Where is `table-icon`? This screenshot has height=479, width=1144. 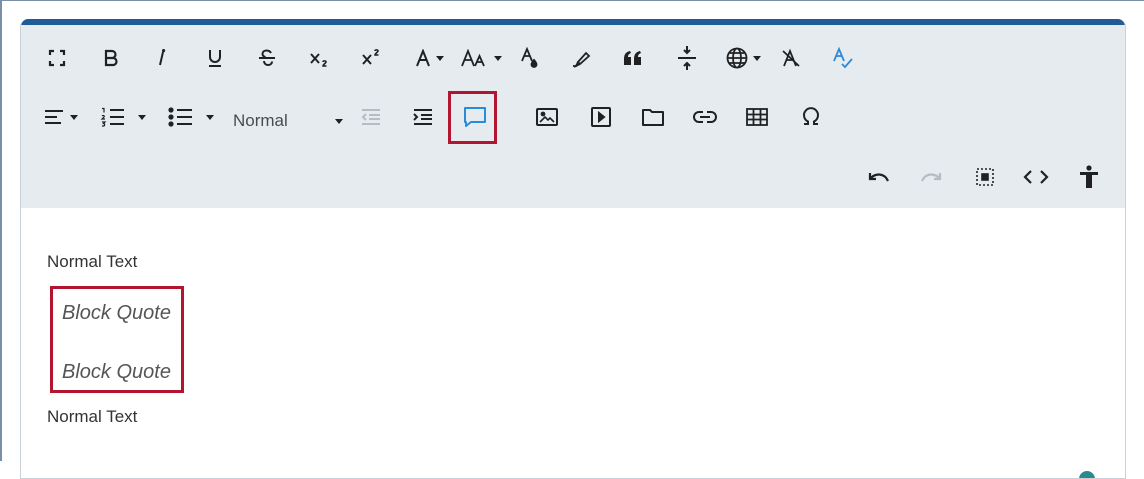
table-icon is located at coordinates (757, 117).